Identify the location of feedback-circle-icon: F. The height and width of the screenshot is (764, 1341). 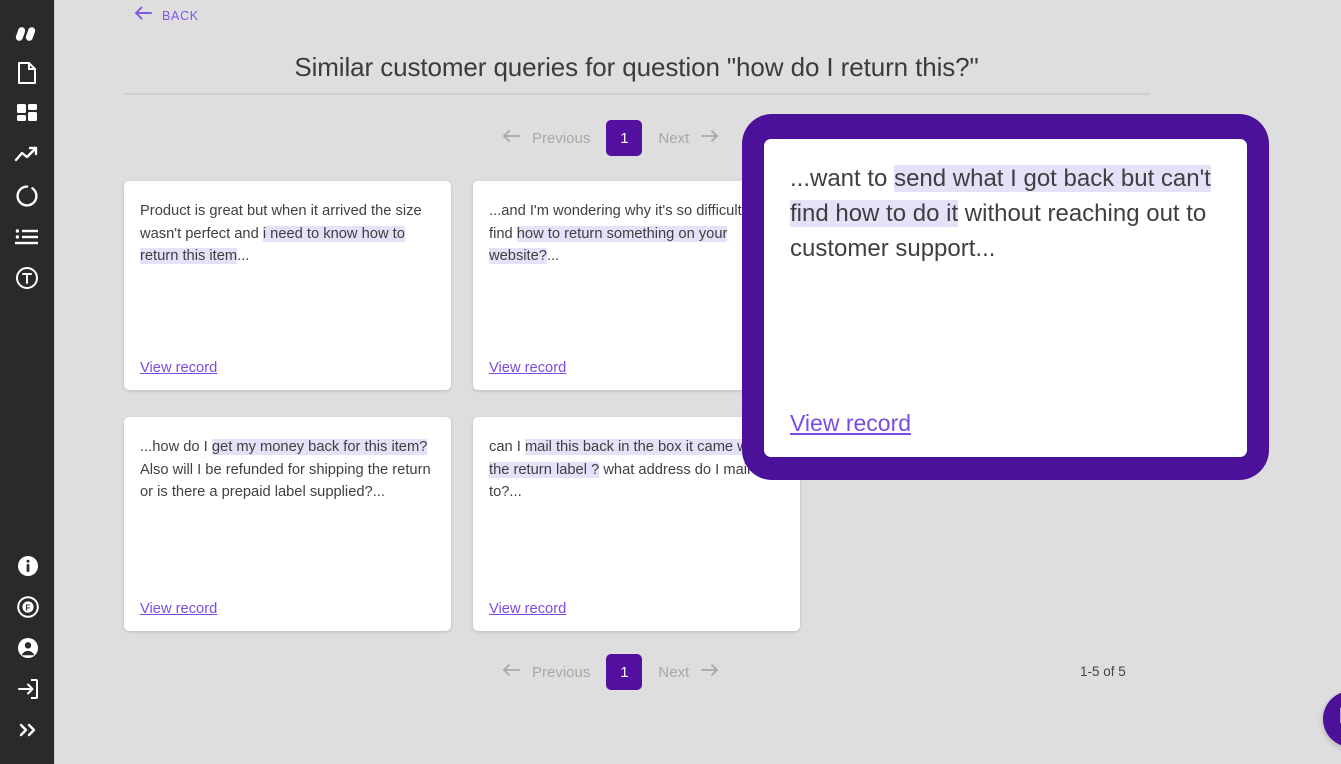
(28, 607).